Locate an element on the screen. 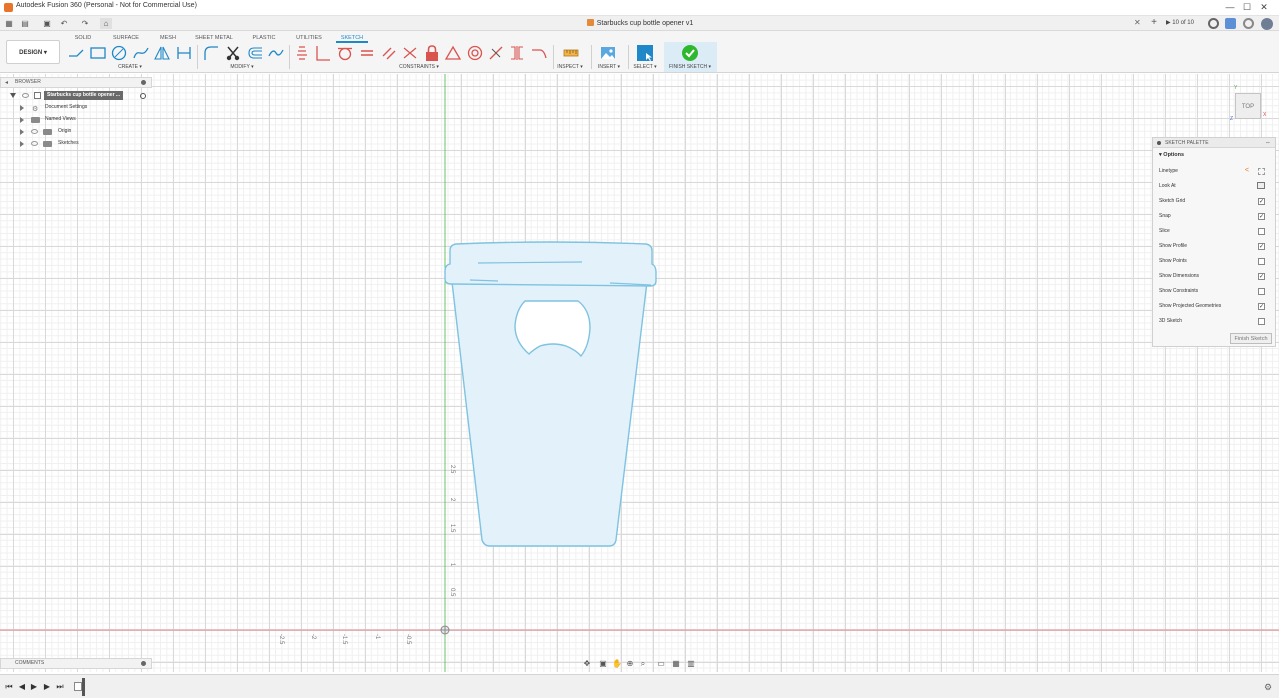 The width and height of the screenshot is (1279, 698). tangent-constraint-icon is located at coordinates (345, 53).